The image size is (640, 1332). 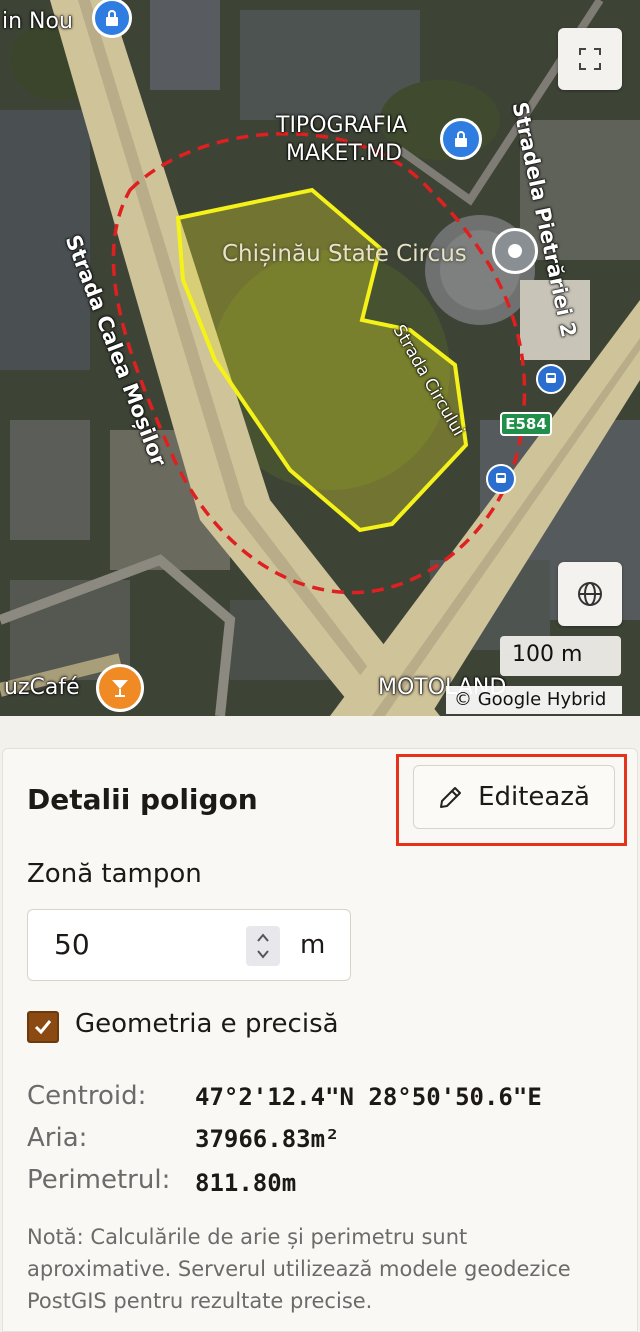 I want to click on panel-title: Detalii poligon, so click(x=142, y=799).